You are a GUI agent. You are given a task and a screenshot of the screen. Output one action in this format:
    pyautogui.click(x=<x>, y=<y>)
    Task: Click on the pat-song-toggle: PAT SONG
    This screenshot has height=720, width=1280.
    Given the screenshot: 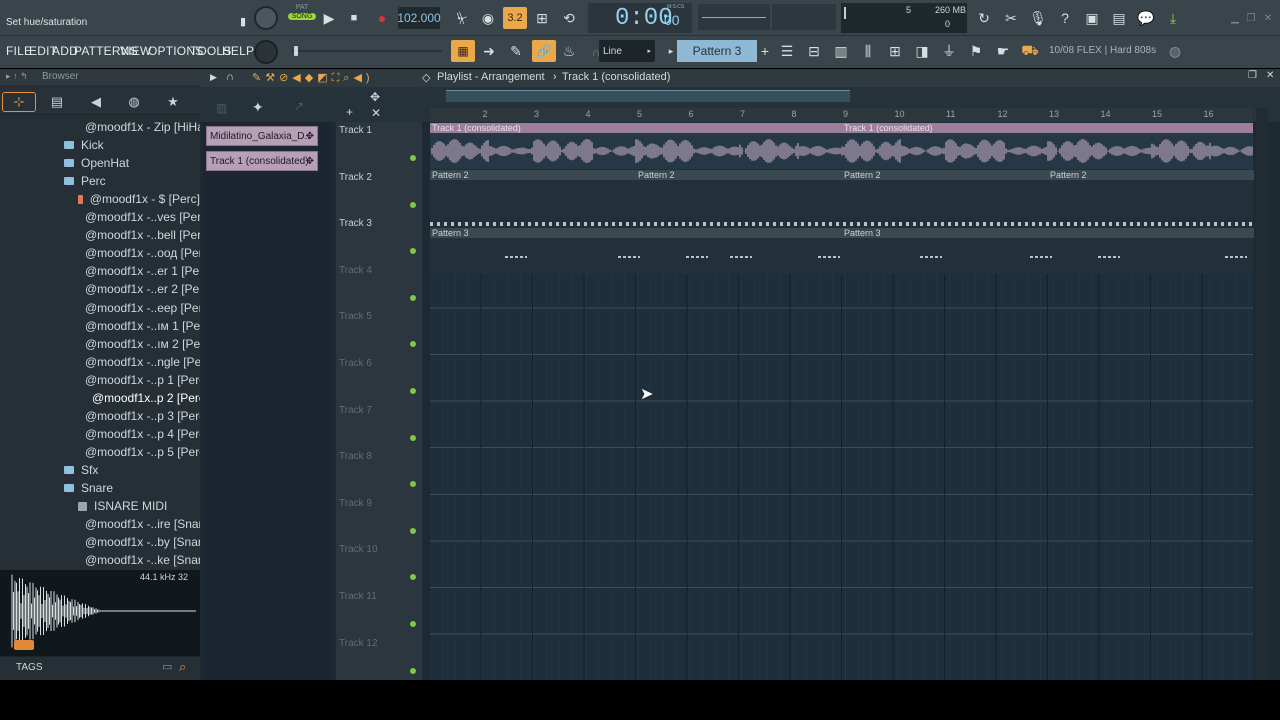 What is the action you would take?
    pyautogui.click(x=302, y=18)
    